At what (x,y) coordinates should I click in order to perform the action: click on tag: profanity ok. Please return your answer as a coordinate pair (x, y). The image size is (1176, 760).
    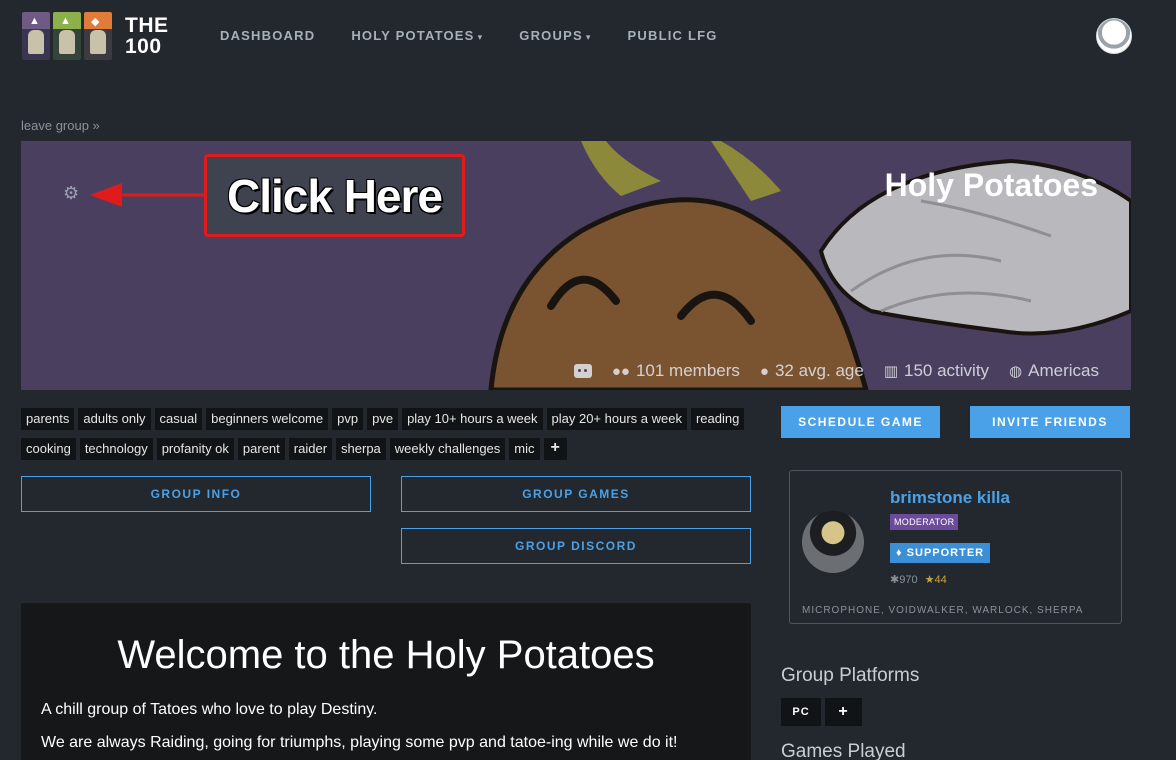
    Looking at the image, I should click on (195, 449).